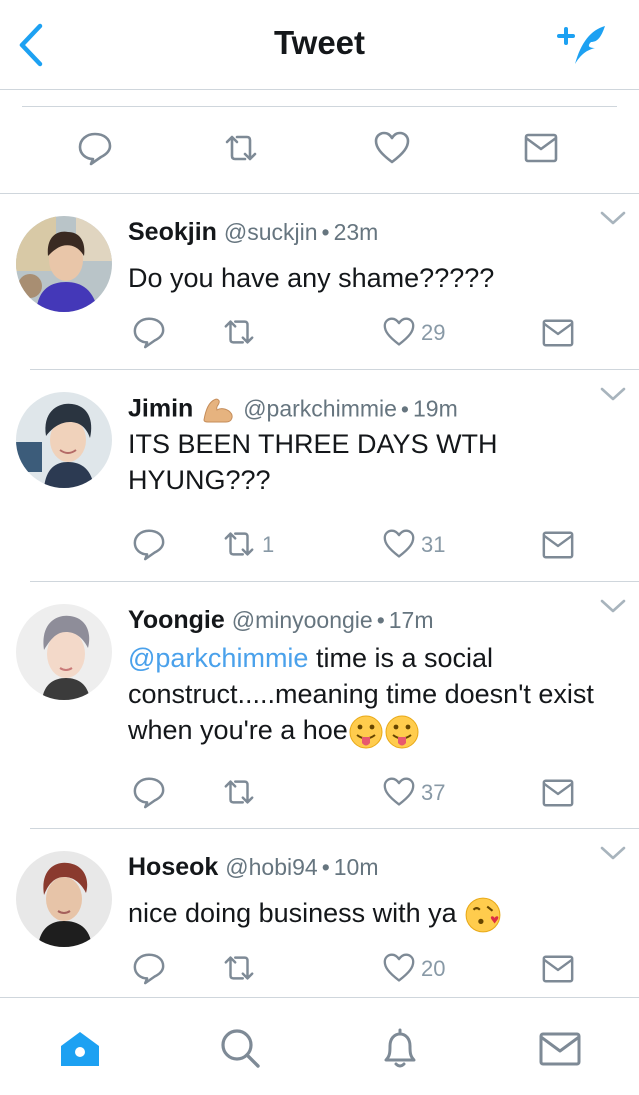  Describe the element at coordinates (218, 410) in the screenshot. I see `flexed-biceps-emoji-icon` at that location.